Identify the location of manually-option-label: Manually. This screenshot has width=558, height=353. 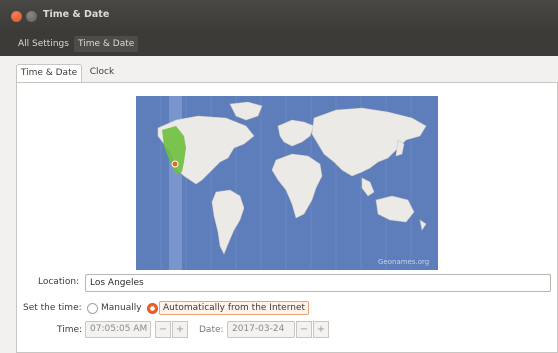
(121, 308).